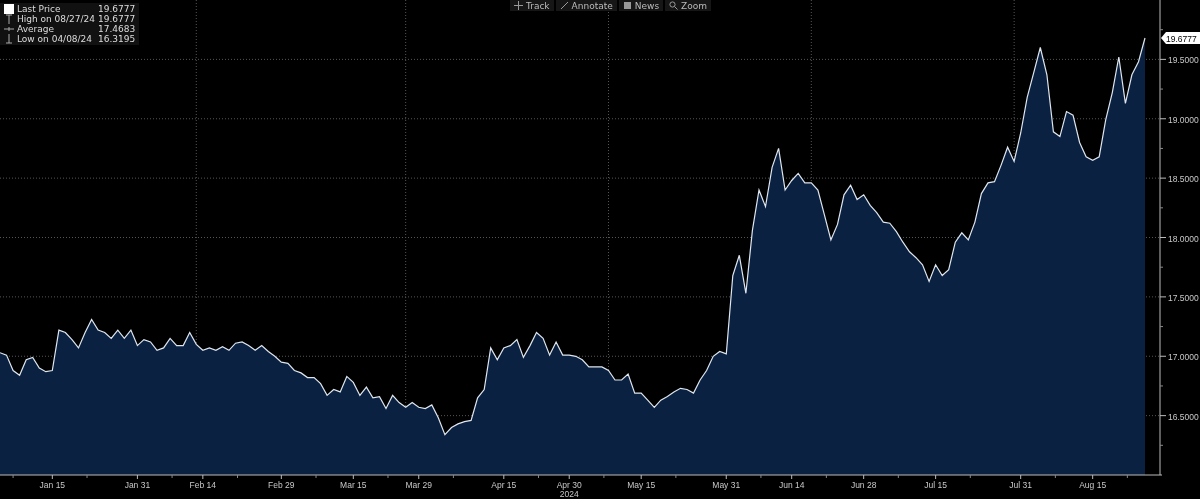 This screenshot has width=1200, height=499. Describe the element at coordinates (56, 19) in the screenshot. I see `legend-label: High on 08/27/24` at that location.